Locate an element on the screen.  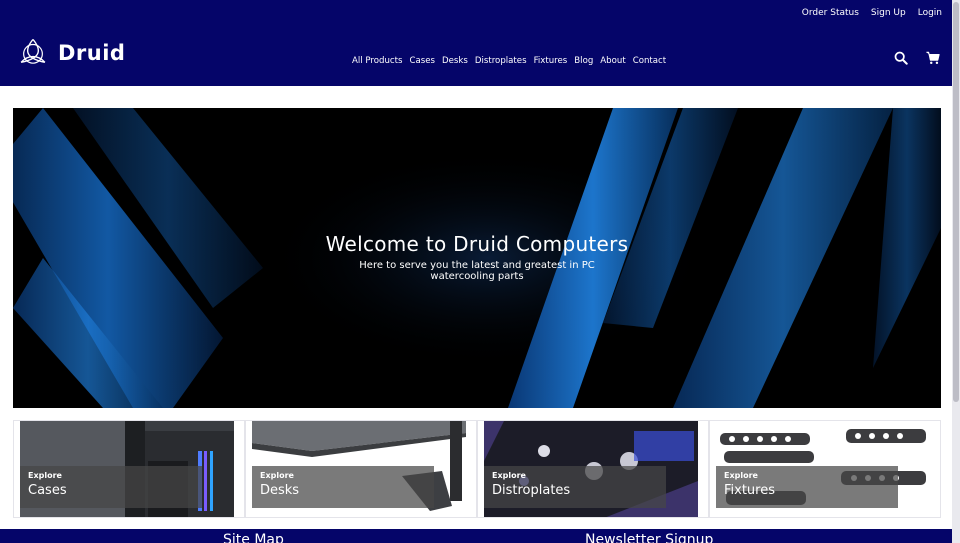
category-card-cases: Explore Cases is located at coordinates (129, 469).